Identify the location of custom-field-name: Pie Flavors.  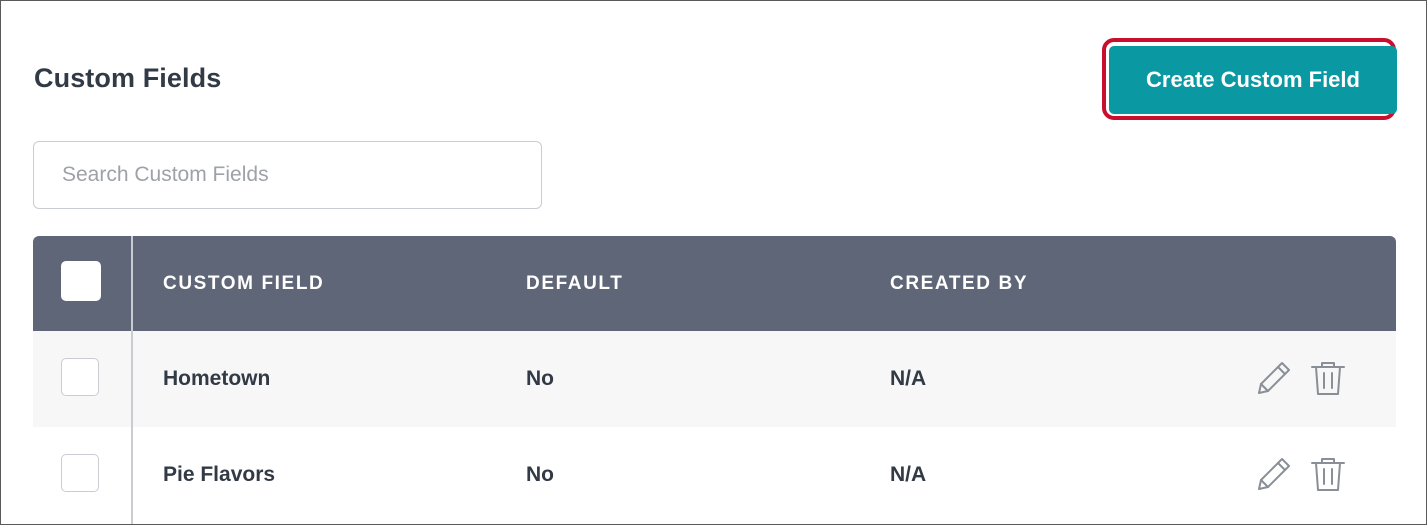
(219, 474).